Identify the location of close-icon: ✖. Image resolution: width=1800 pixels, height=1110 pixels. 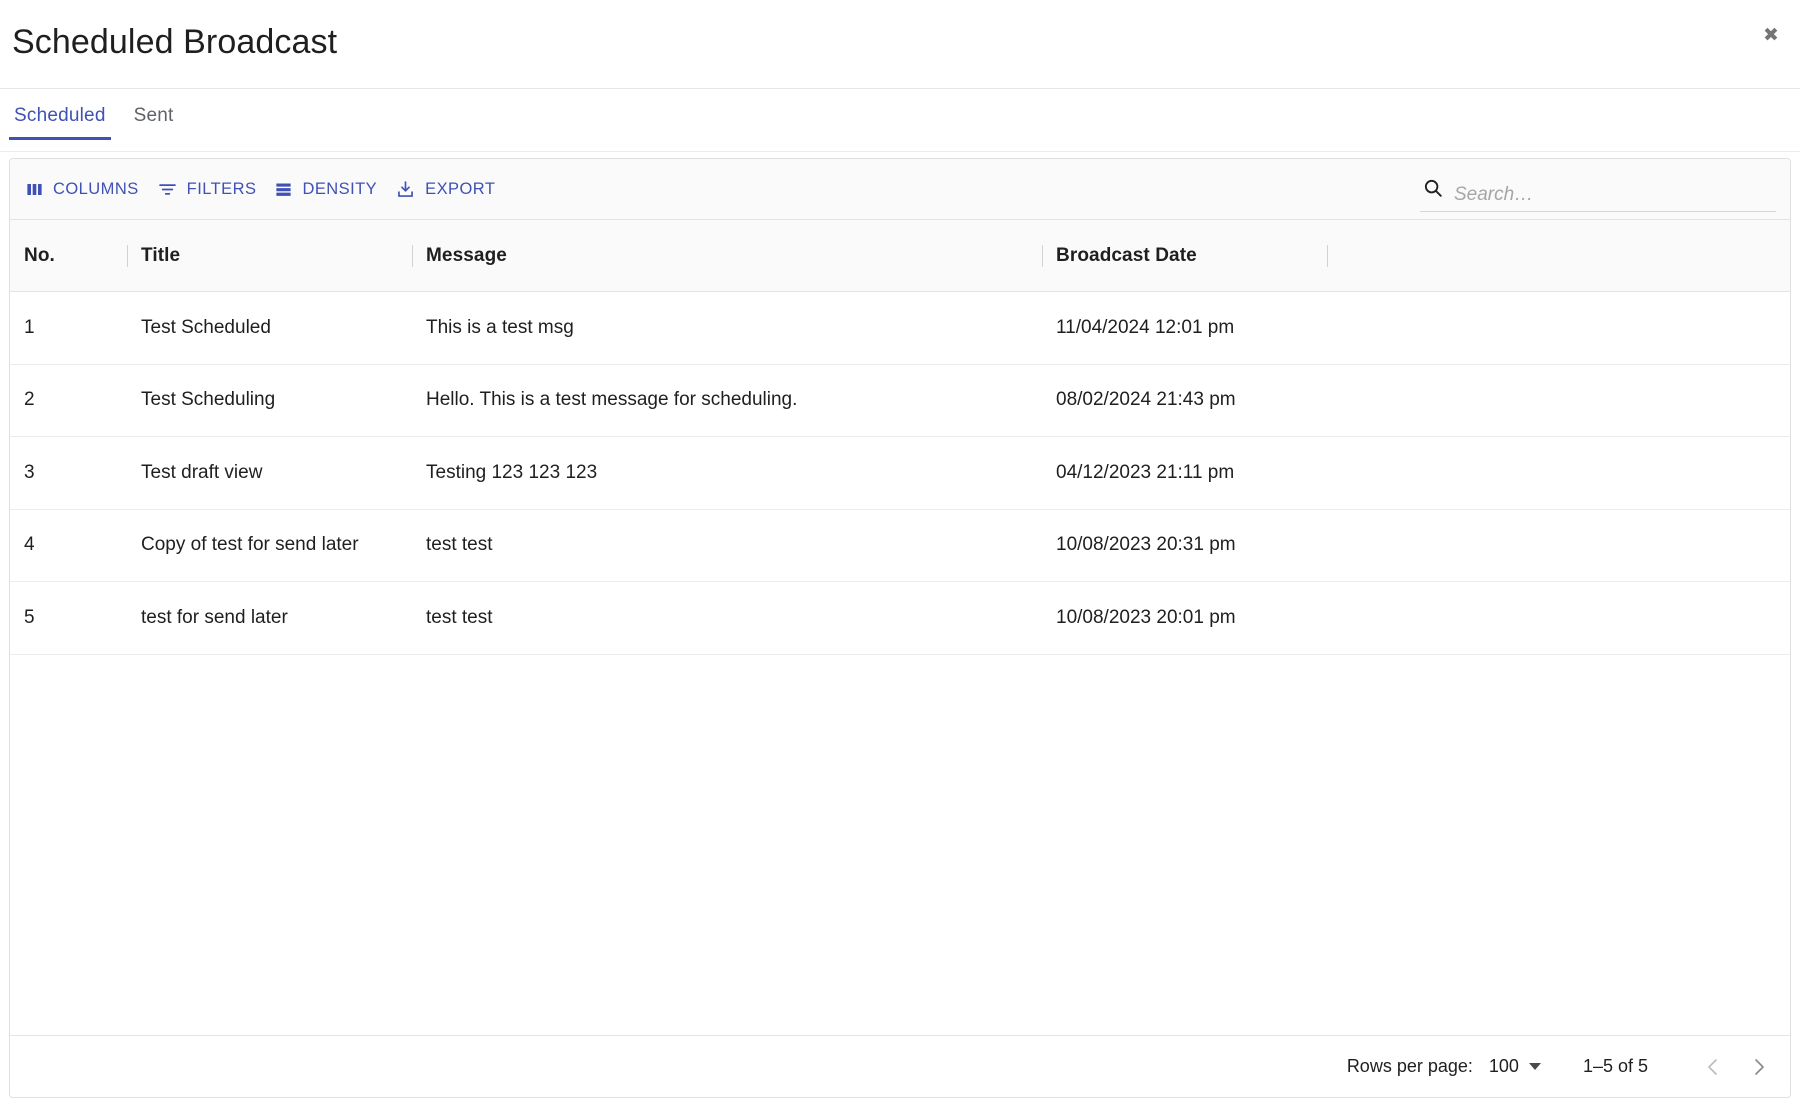
(1771, 35).